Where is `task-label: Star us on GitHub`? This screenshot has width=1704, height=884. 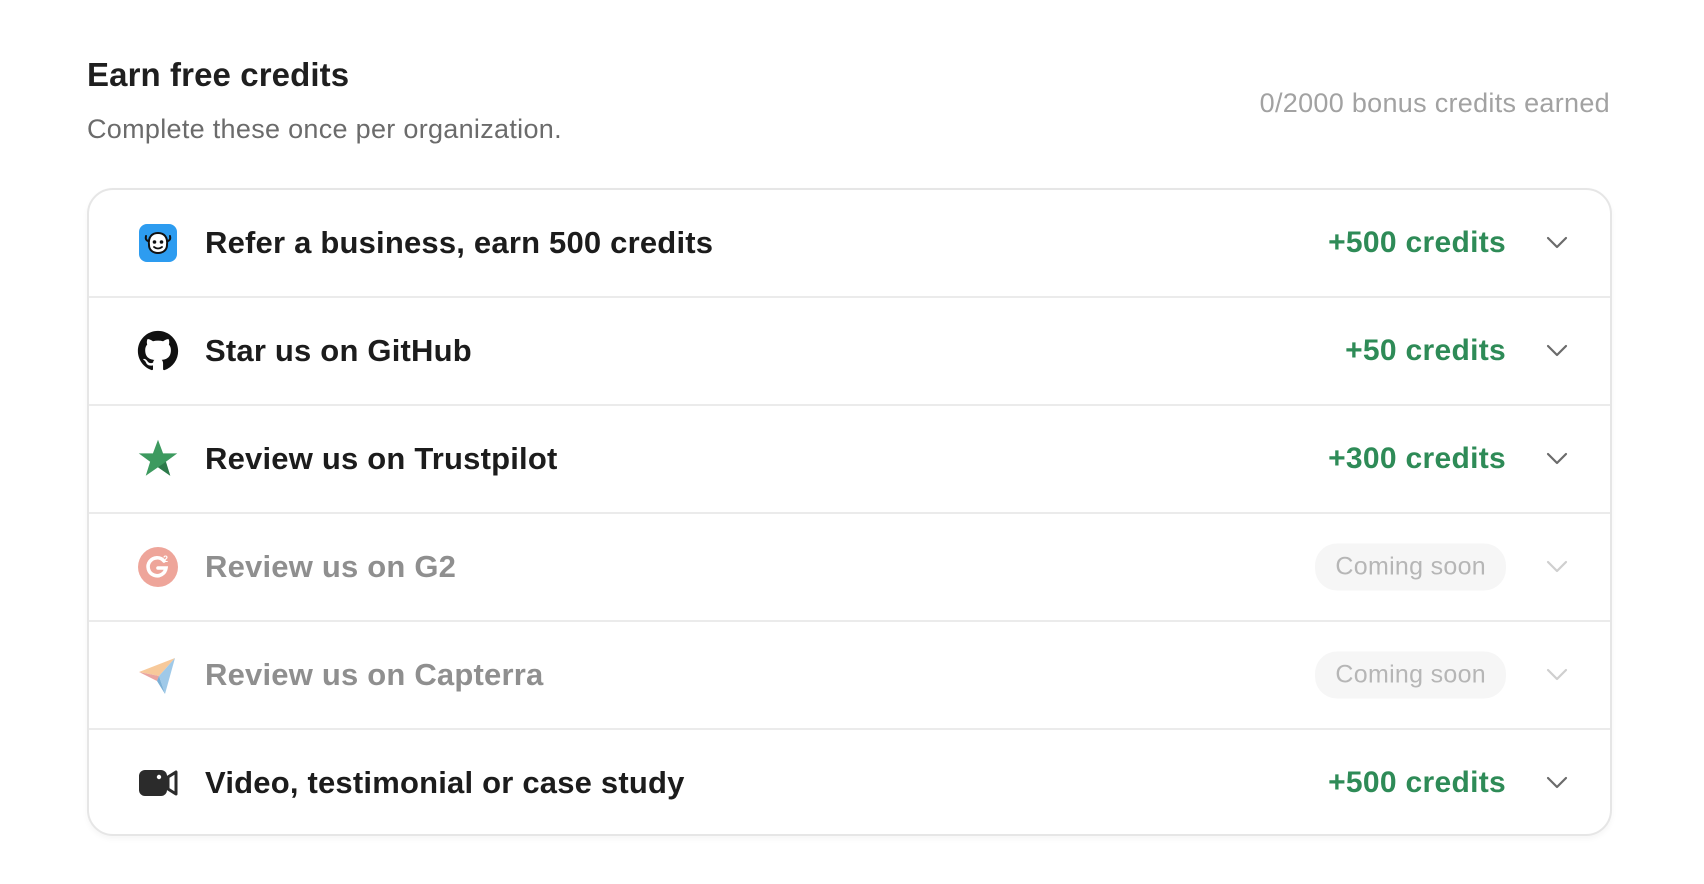 task-label: Star us on GitHub is located at coordinates (338, 350).